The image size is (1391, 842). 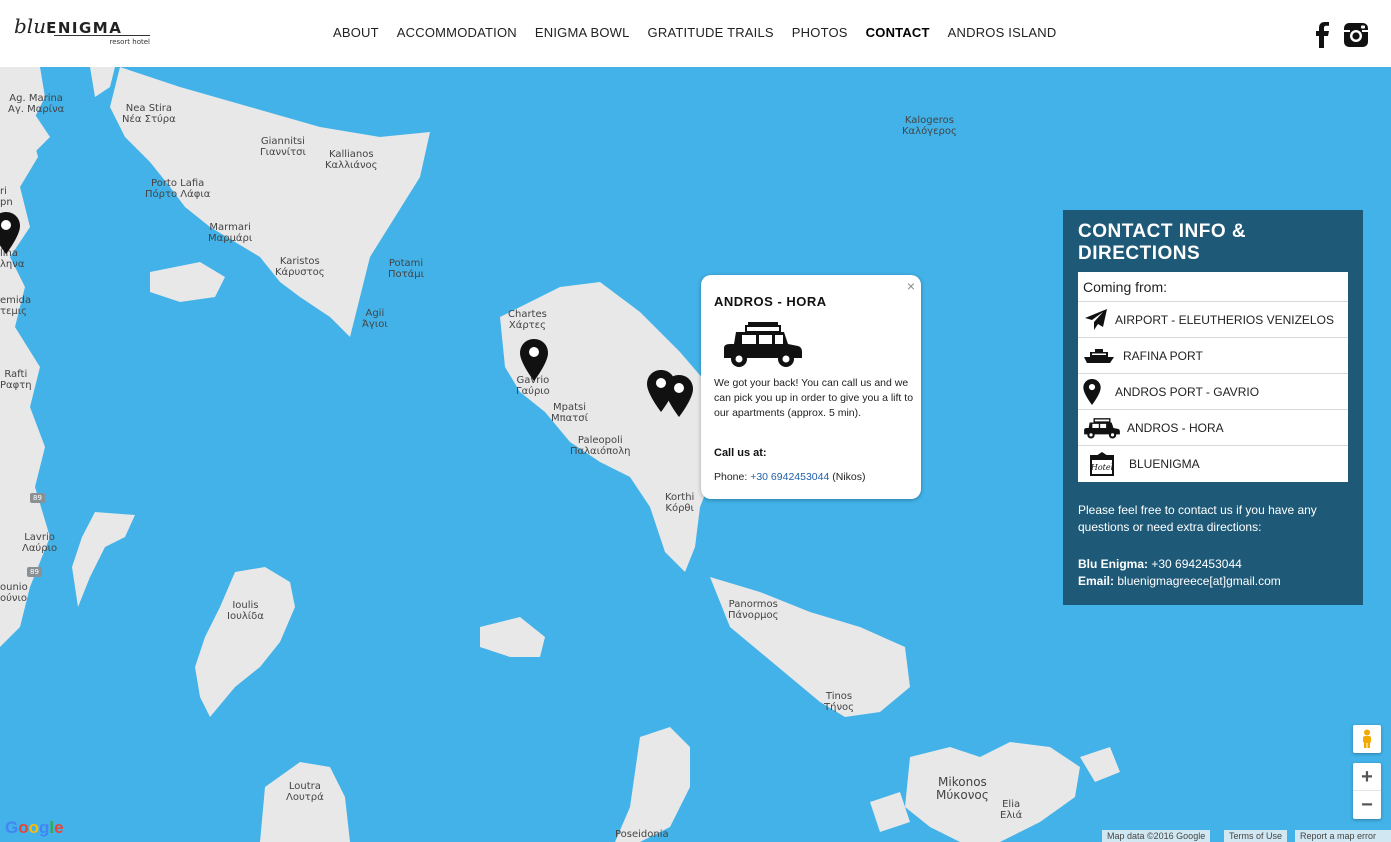 I want to click on contact-phone-value: +30 6942453044, so click(x=1196, y=564).